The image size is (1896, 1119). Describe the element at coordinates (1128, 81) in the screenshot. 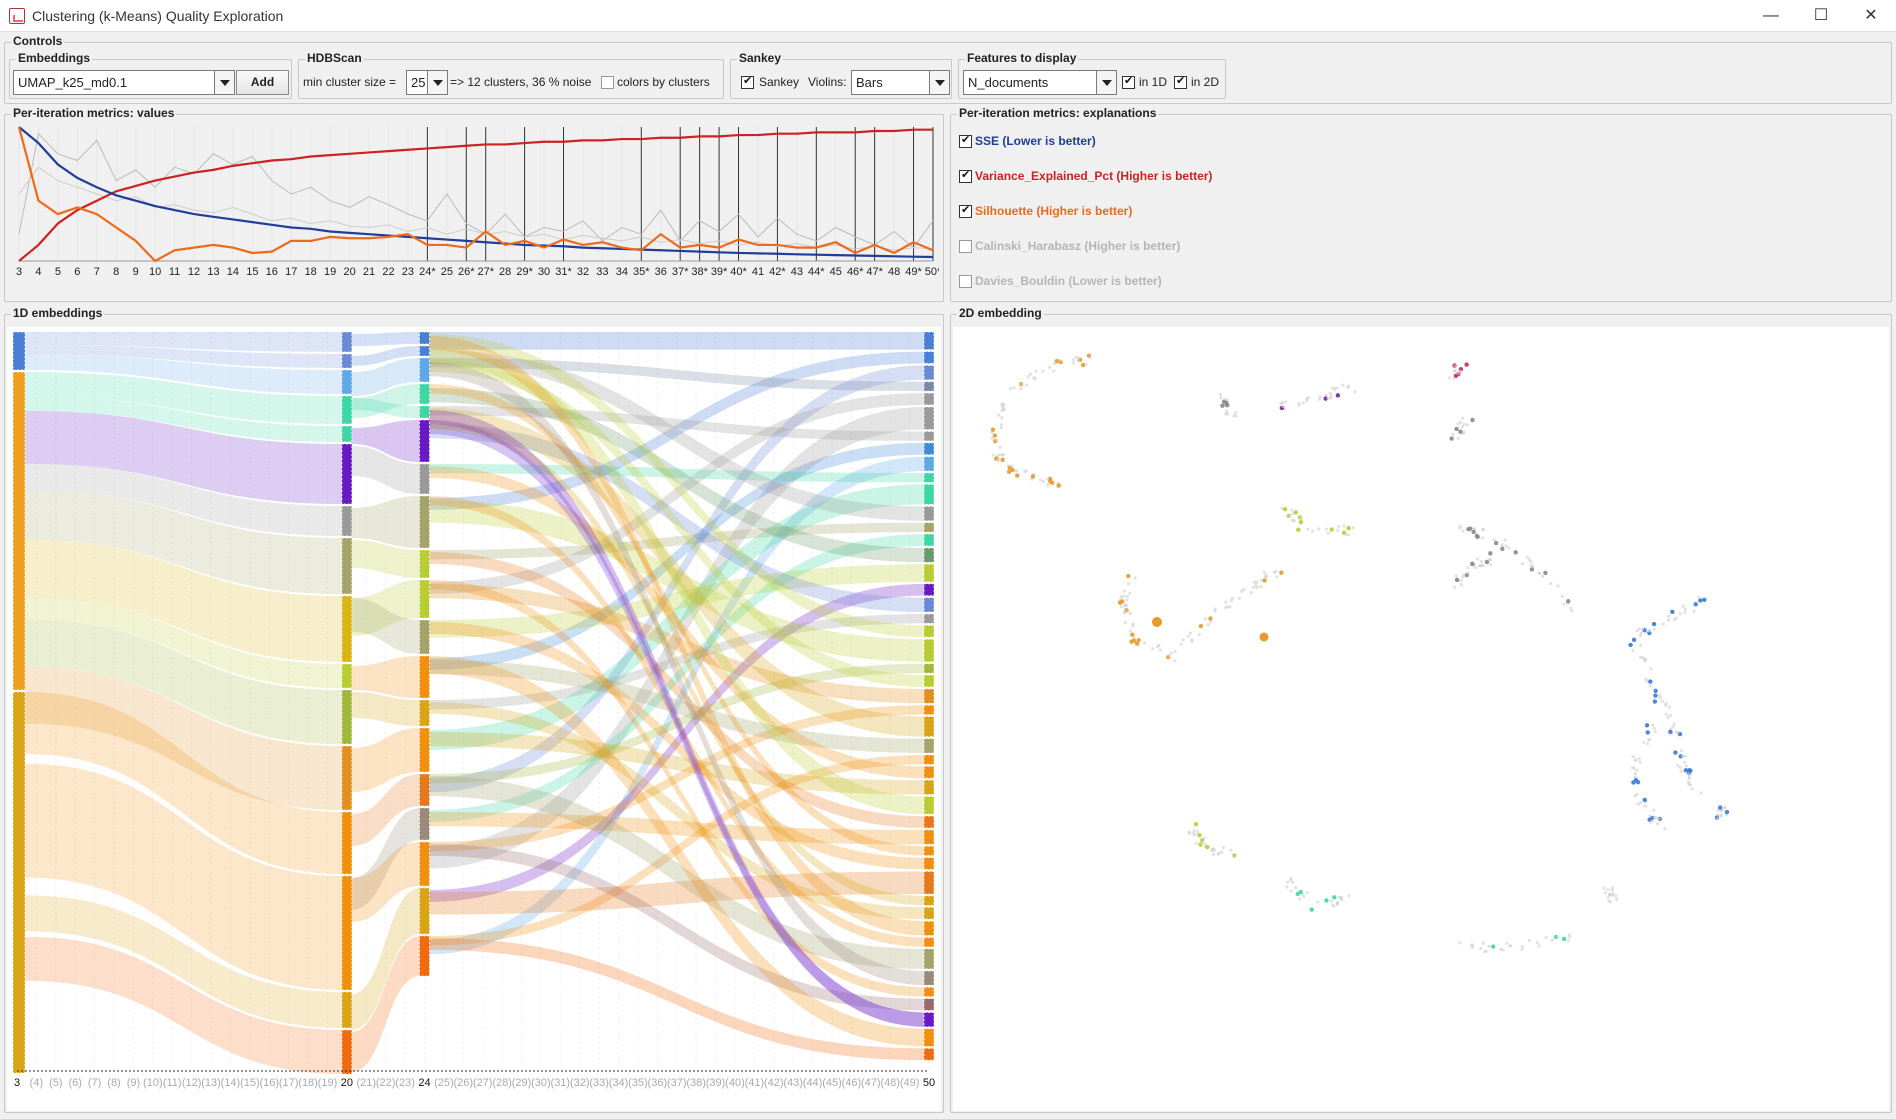

I see `in-1d-checkbox` at that location.